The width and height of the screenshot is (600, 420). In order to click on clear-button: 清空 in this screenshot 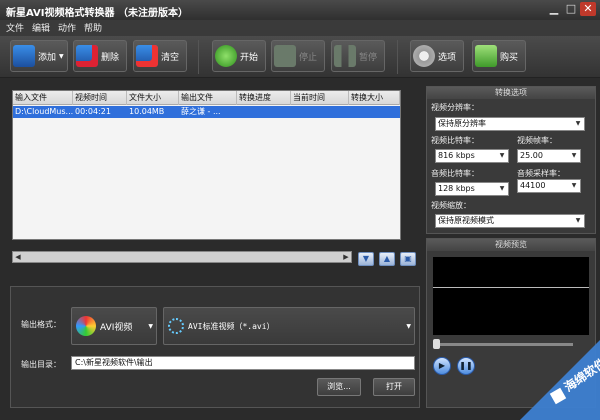, I will do `click(160, 56)`.